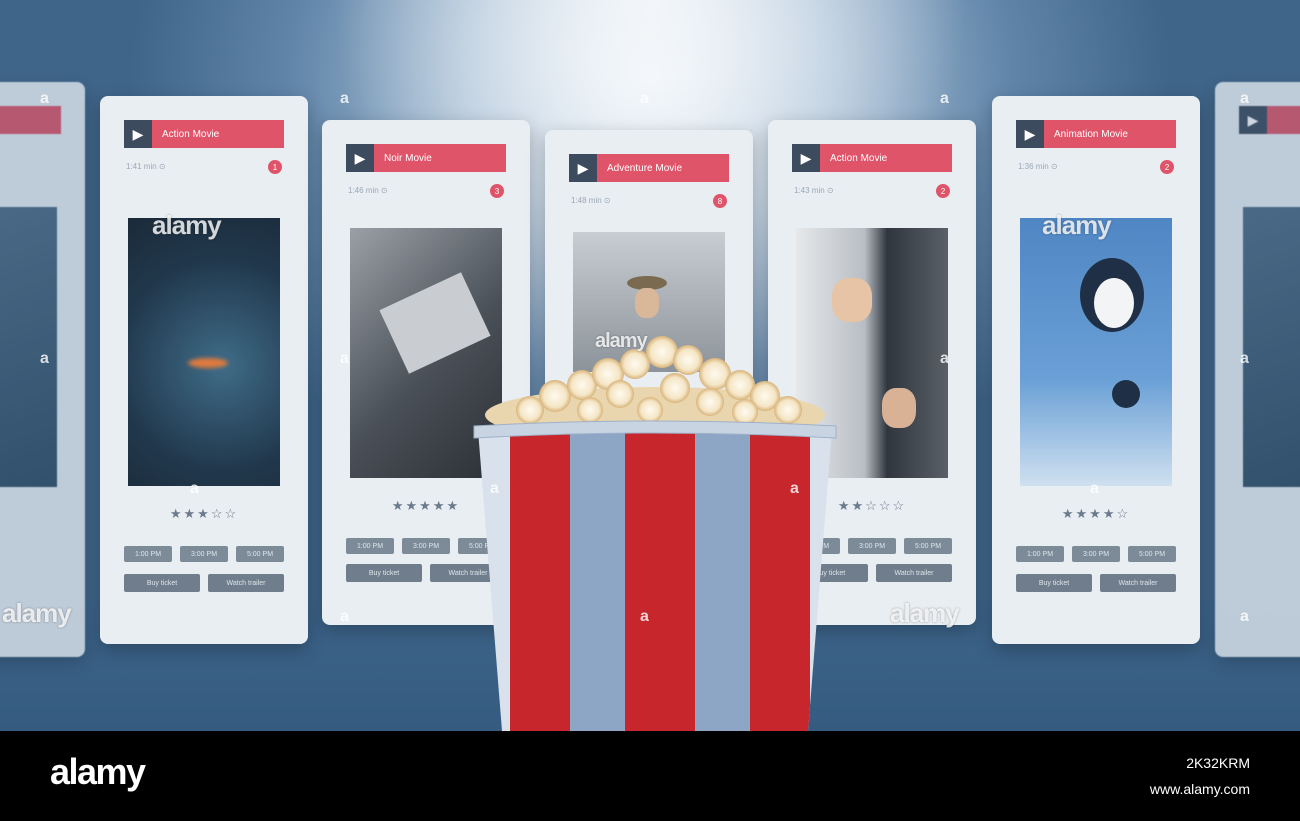 This screenshot has width=1300, height=821. I want to click on popcorn-bucket, so click(655, 533).